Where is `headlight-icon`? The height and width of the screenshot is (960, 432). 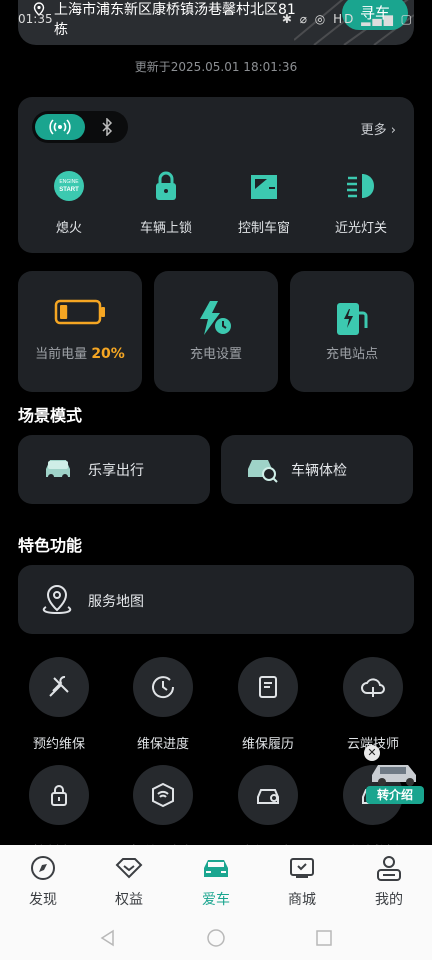 headlight-icon is located at coordinates (360, 186).